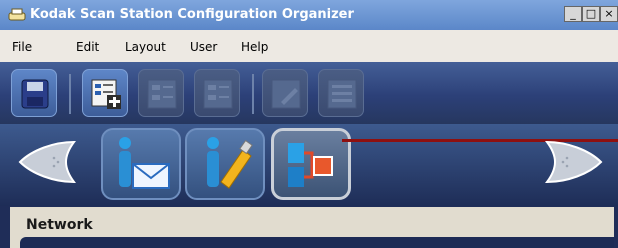  What do you see at coordinates (230, 163) in the screenshot?
I see `user-usb-icon` at bounding box center [230, 163].